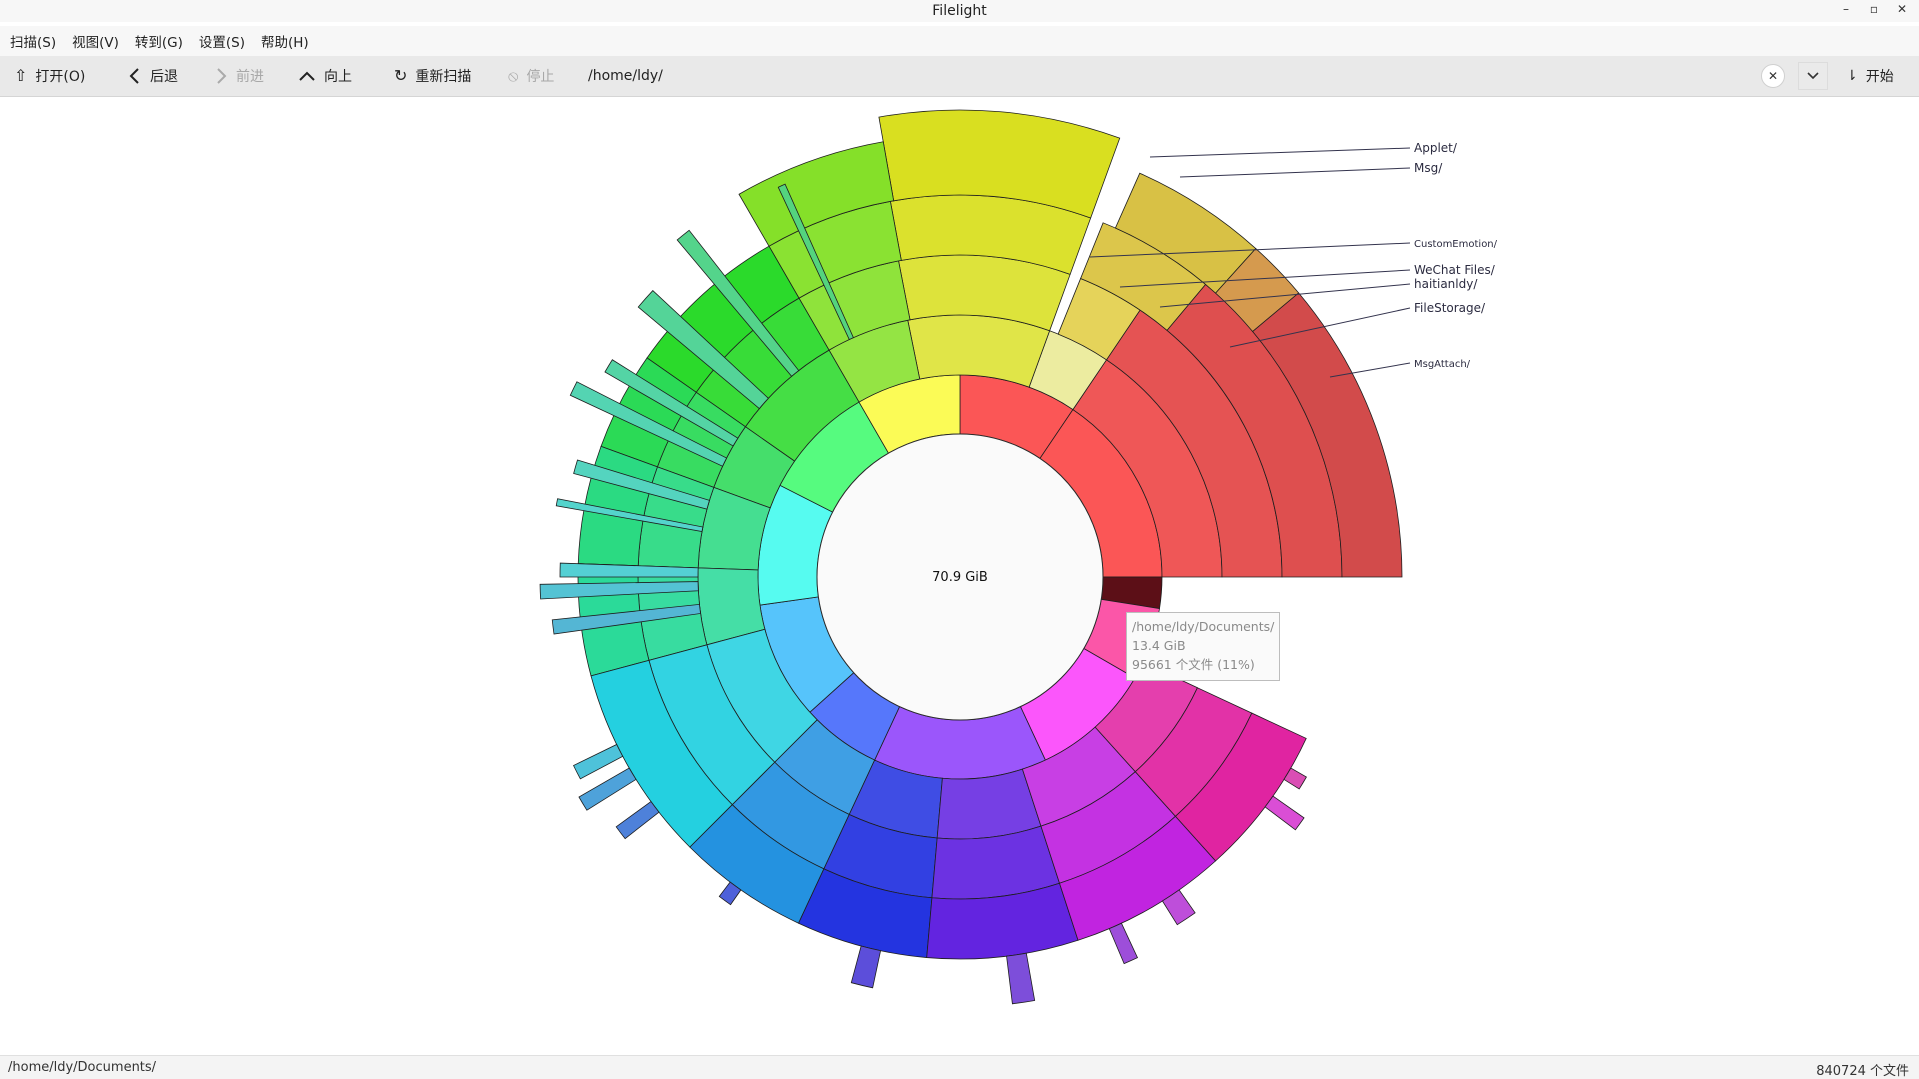  Describe the element at coordinates (1446, 284) in the screenshot. I see `callout-label-4: haitianldy/` at that location.